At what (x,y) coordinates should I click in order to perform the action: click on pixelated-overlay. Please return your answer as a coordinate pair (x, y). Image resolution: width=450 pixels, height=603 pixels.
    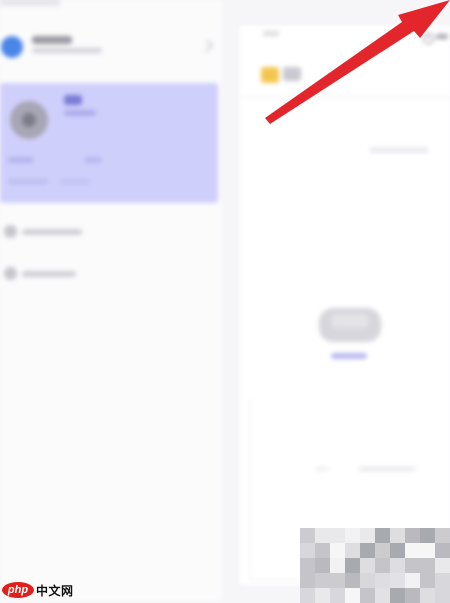
    Looking at the image, I should click on (375, 565).